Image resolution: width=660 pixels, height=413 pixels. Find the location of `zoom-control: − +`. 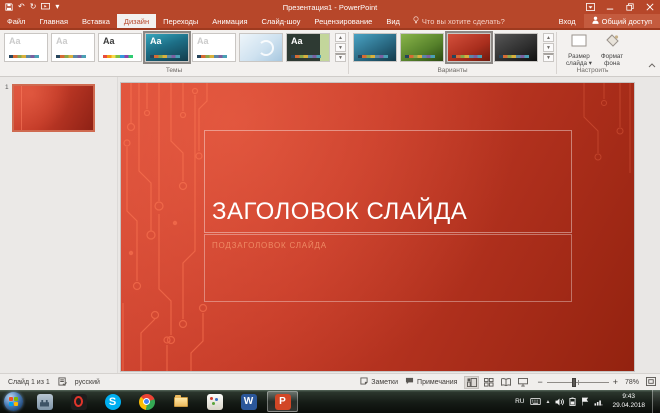

zoom-control: − + is located at coordinates (577, 382).